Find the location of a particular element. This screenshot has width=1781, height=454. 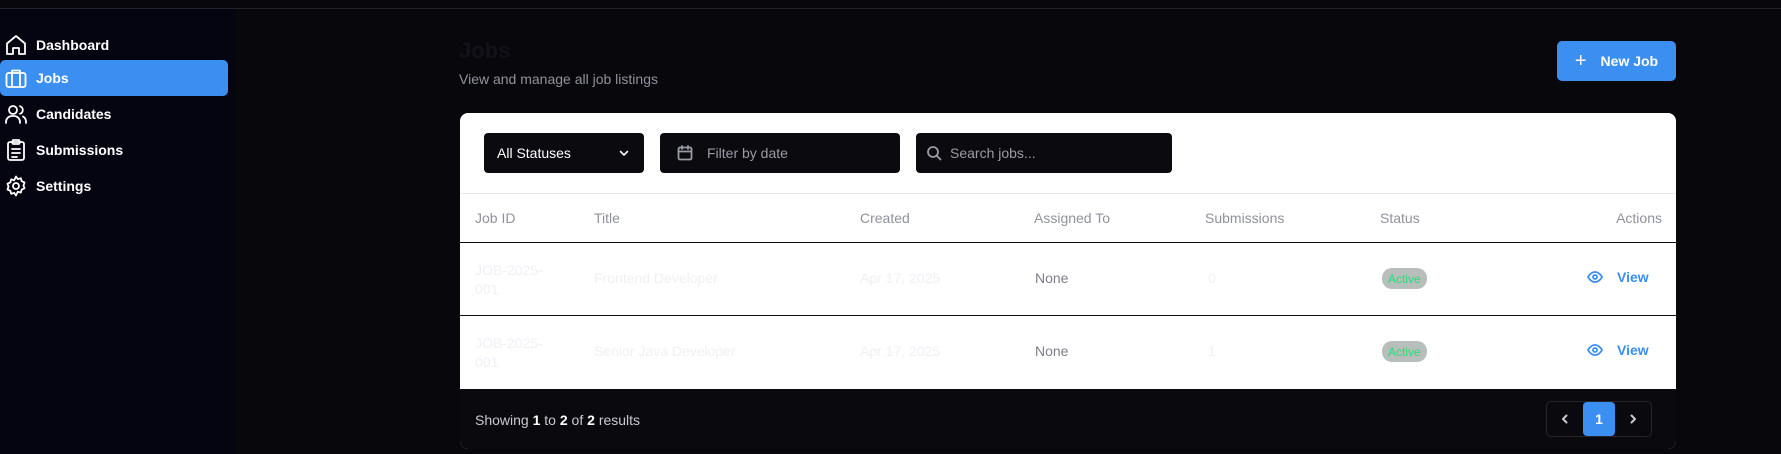

table-footer: Showing 1 to 2 of 2 results 1 is located at coordinates (1068, 419).